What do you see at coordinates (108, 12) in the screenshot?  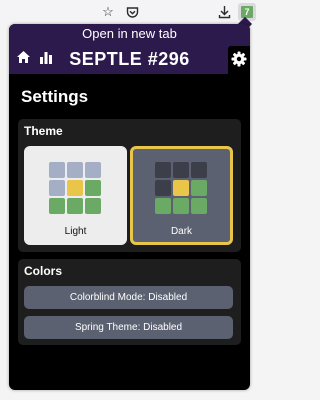 I see `star-outline-icon: ☆` at bounding box center [108, 12].